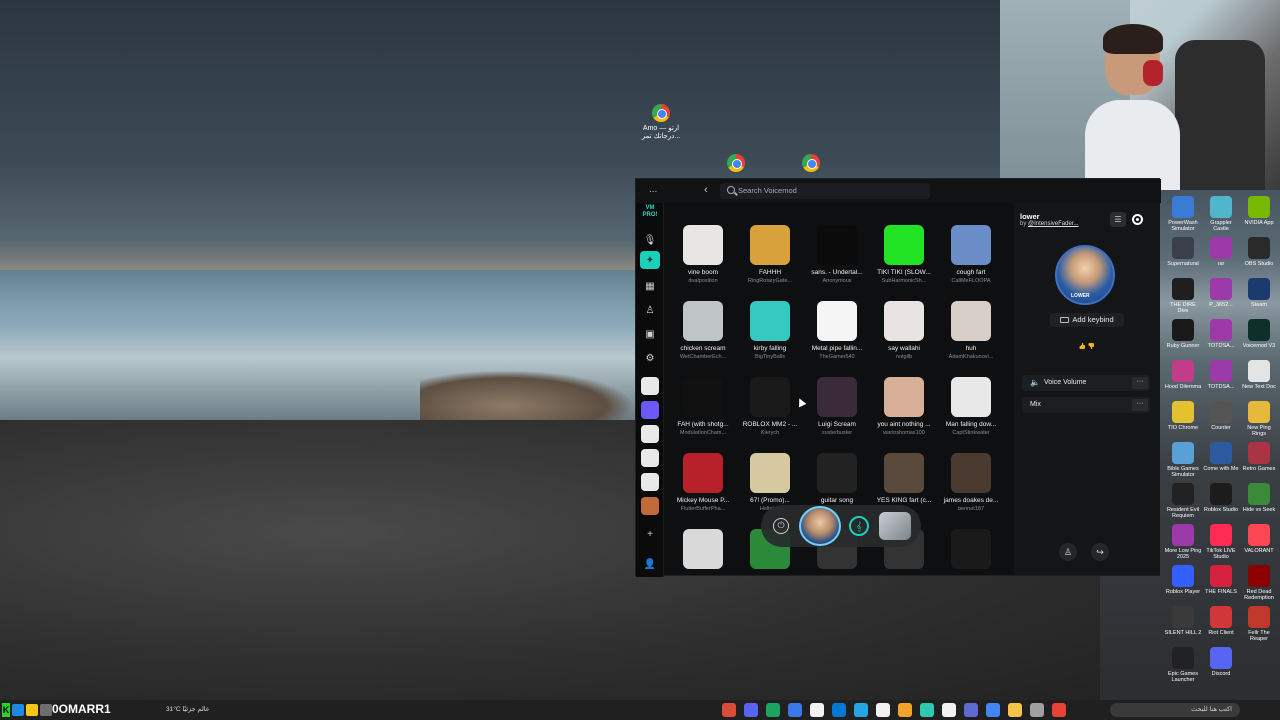  I want to click on sound-tile: sans. - Undertal... Anonymous, so click(837, 254).